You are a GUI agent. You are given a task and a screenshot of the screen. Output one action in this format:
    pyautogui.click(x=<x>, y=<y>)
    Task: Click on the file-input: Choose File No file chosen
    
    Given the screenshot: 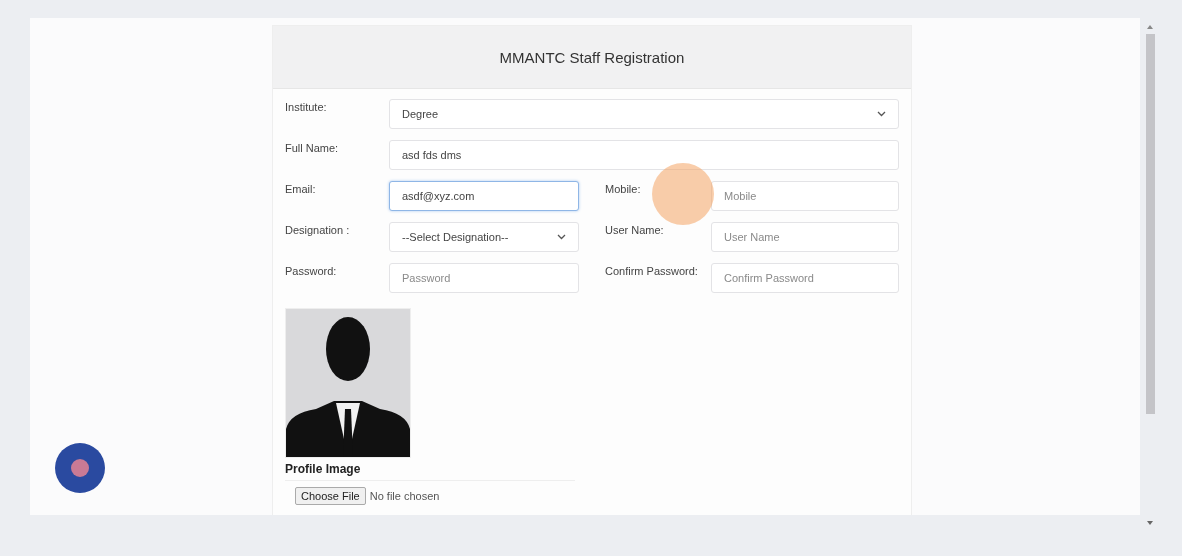 What is the action you would take?
    pyautogui.click(x=430, y=495)
    